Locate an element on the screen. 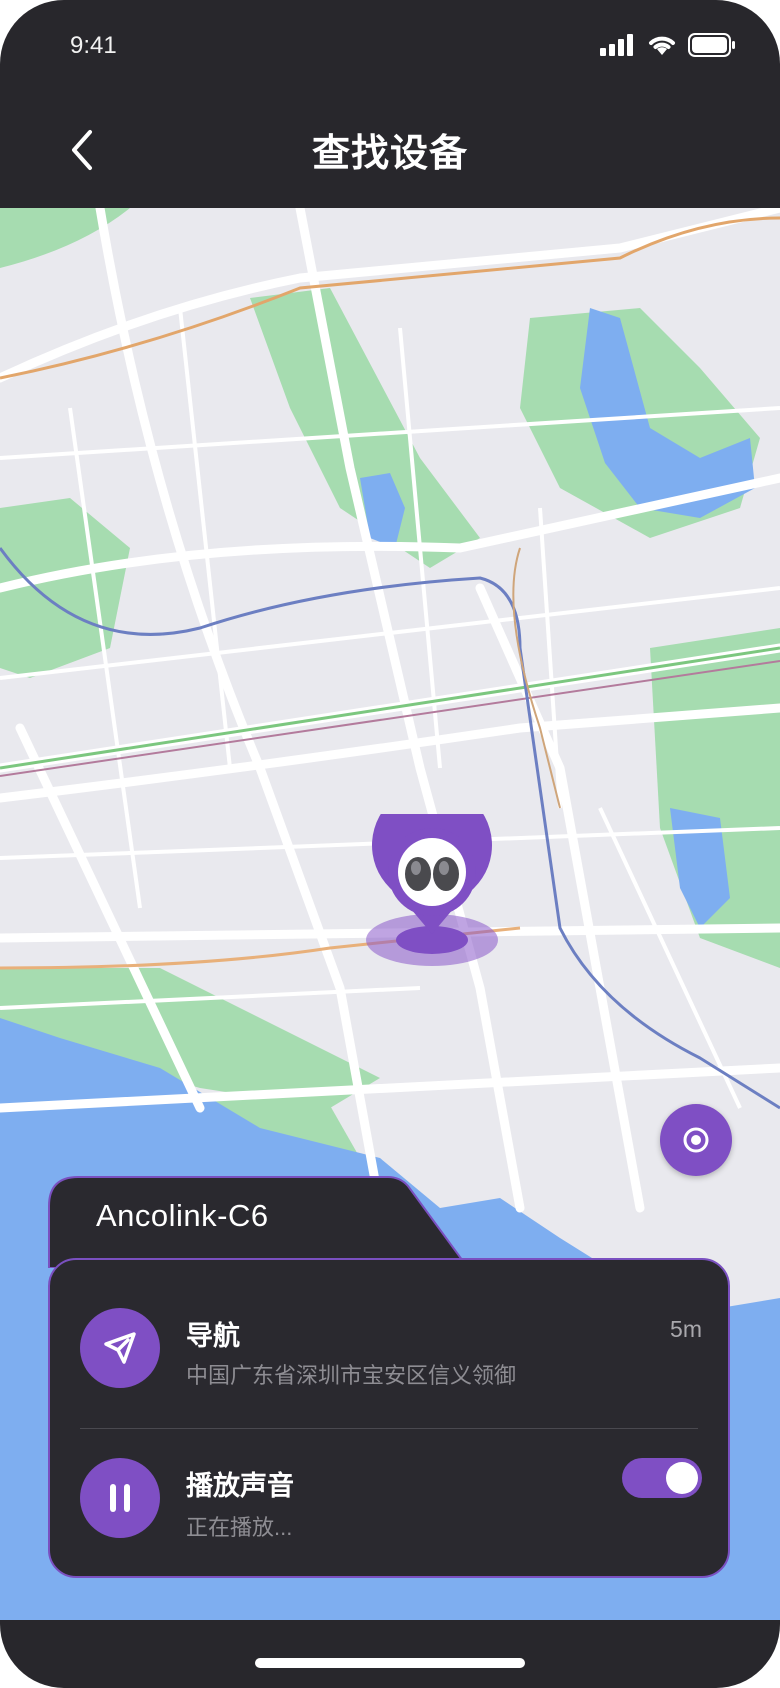 The width and height of the screenshot is (780, 1688). toggle-knob is located at coordinates (682, 1478).